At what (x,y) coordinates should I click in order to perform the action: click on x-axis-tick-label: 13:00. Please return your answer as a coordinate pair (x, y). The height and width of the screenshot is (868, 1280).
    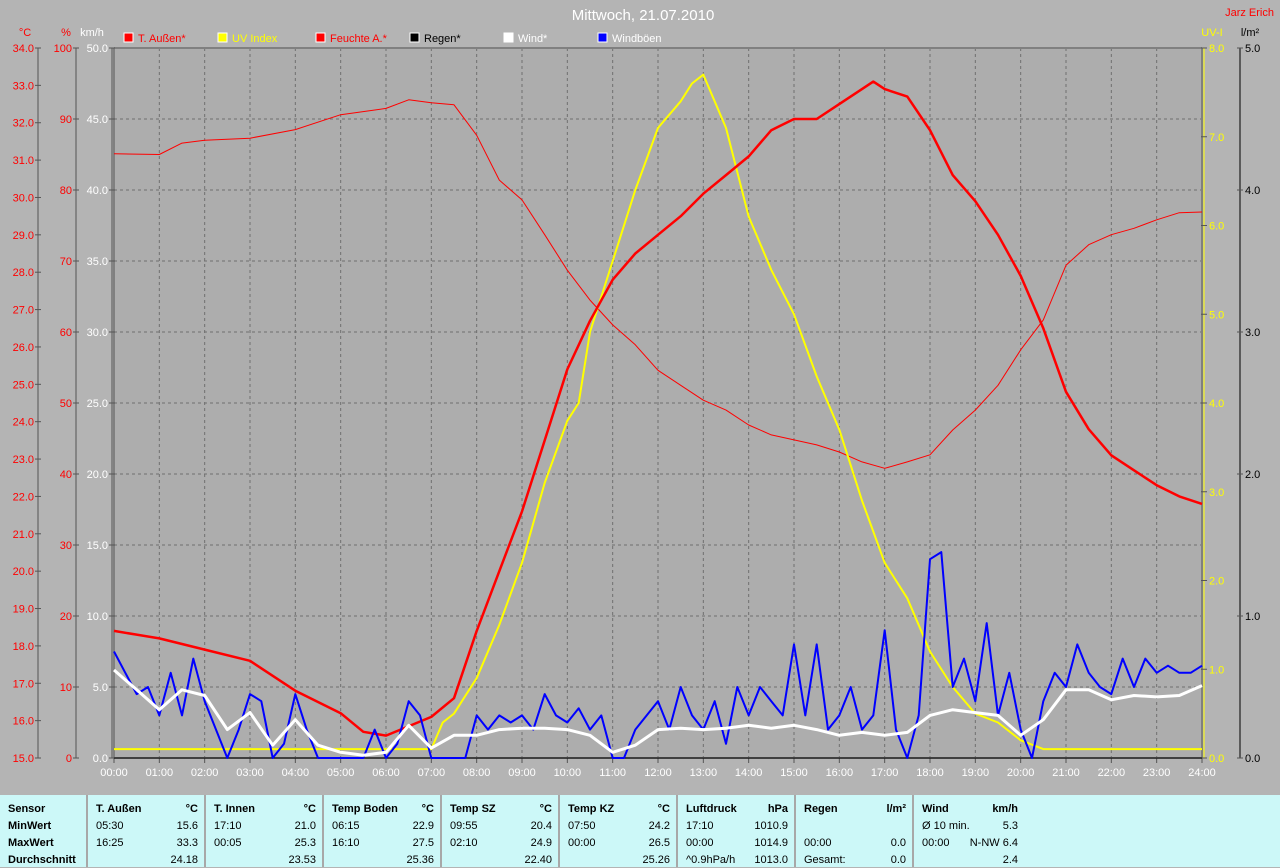
    Looking at the image, I should click on (704, 773).